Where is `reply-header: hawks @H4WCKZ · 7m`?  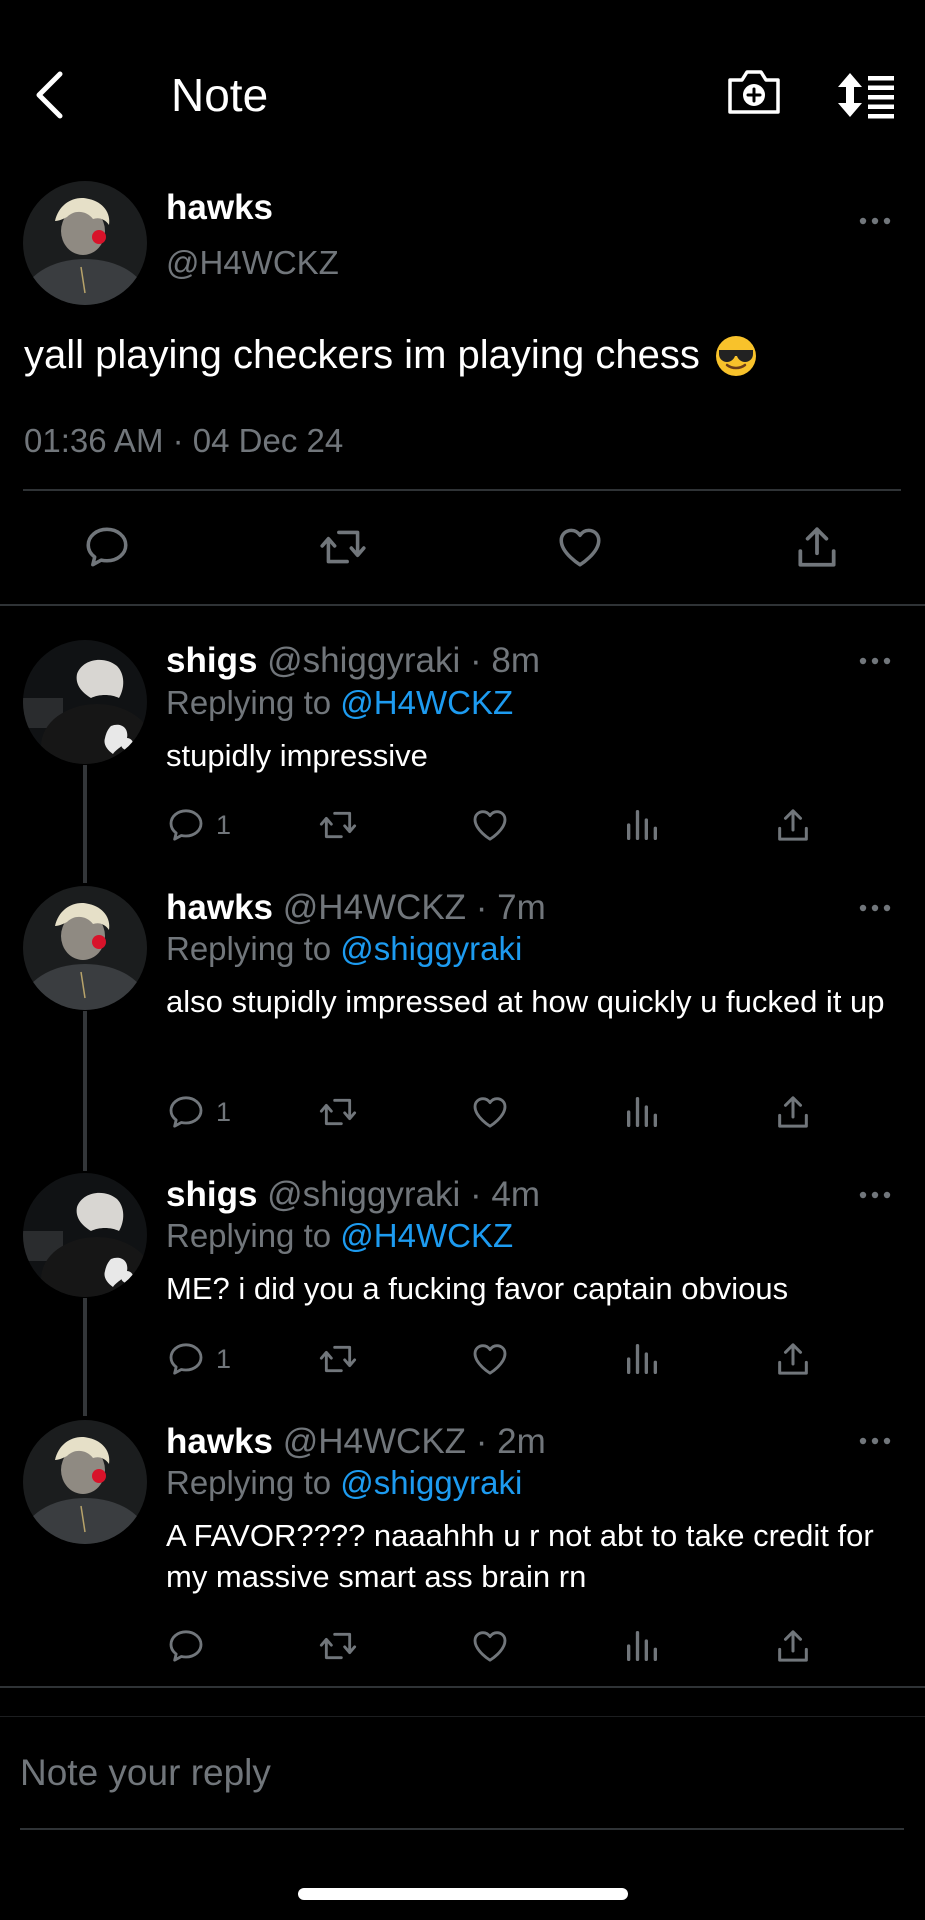
reply-header: hawks @H4WCKZ · 7m is located at coordinates (356, 908).